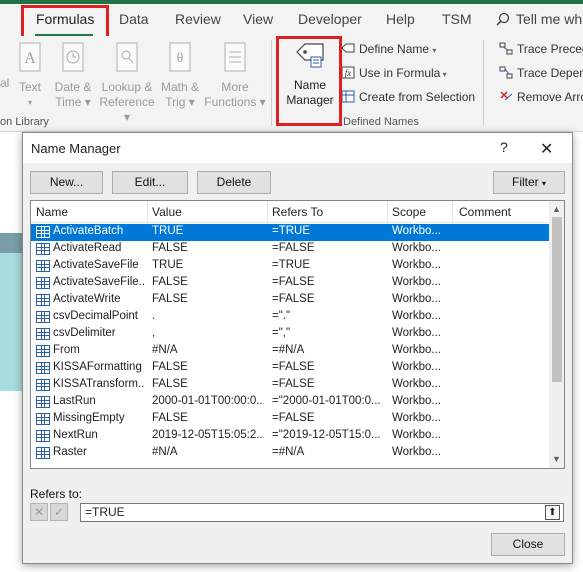 This screenshot has height=572, width=583. I want to click on name-cell: ActivateWrite, so click(87, 299).